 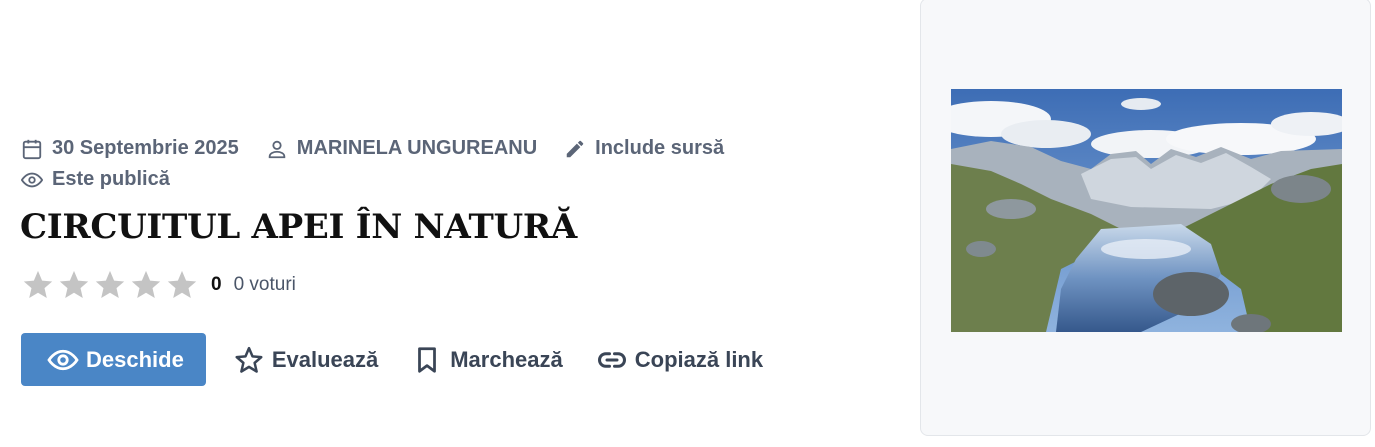 I want to click on meta-date: 30 Septembrie 2025, so click(x=130, y=148).